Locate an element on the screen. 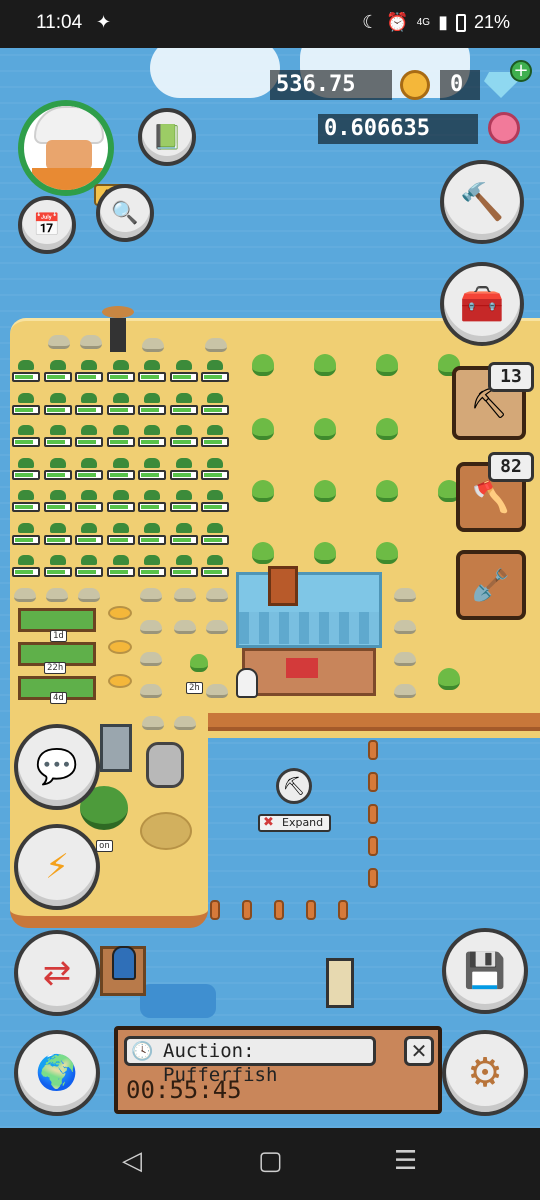  crafting-machine is located at coordinates (165, 765).